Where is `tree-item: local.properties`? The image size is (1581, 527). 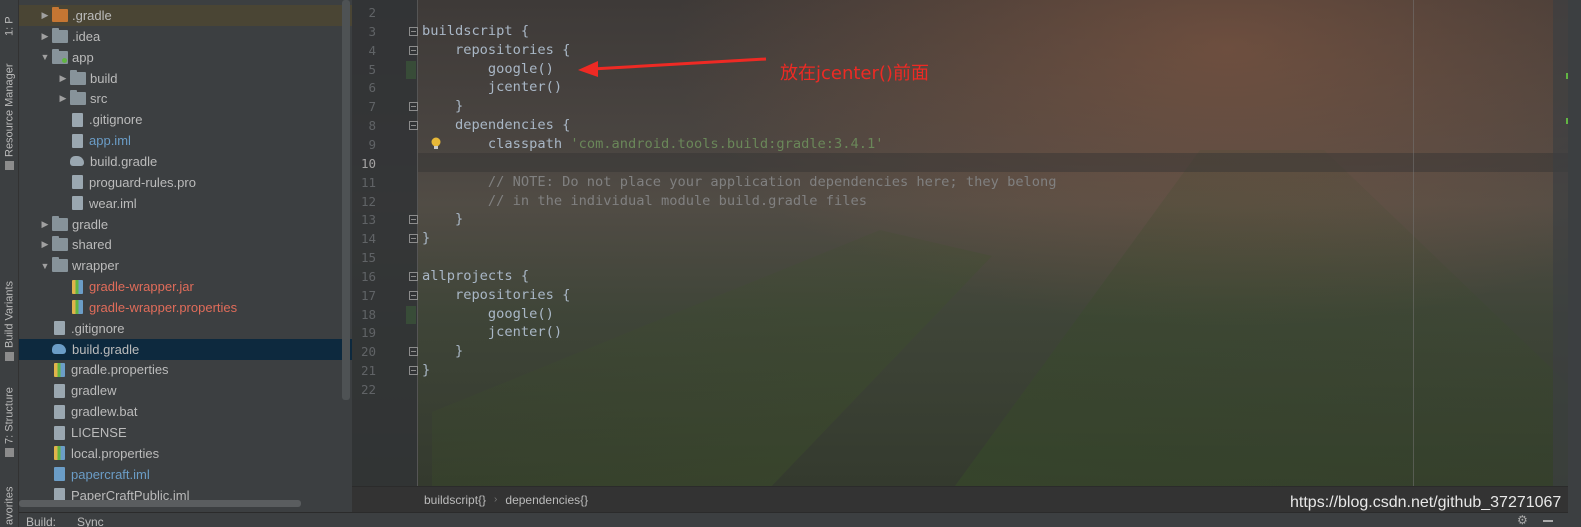
tree-item: local.properties is located at coordinates (185, 453).